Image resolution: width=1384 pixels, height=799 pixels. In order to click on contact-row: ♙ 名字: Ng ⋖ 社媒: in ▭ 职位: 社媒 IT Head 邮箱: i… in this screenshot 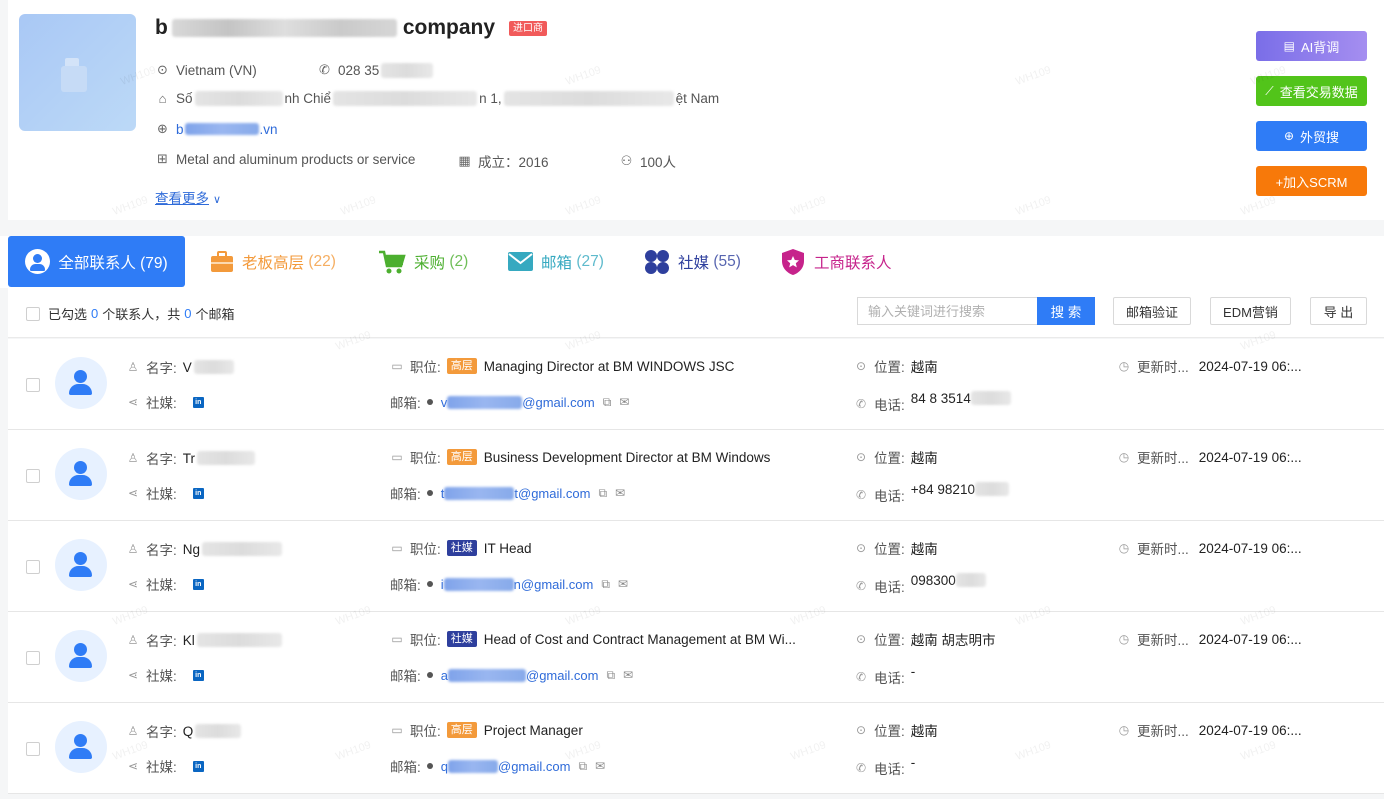, I will do `click(696, 566)`.